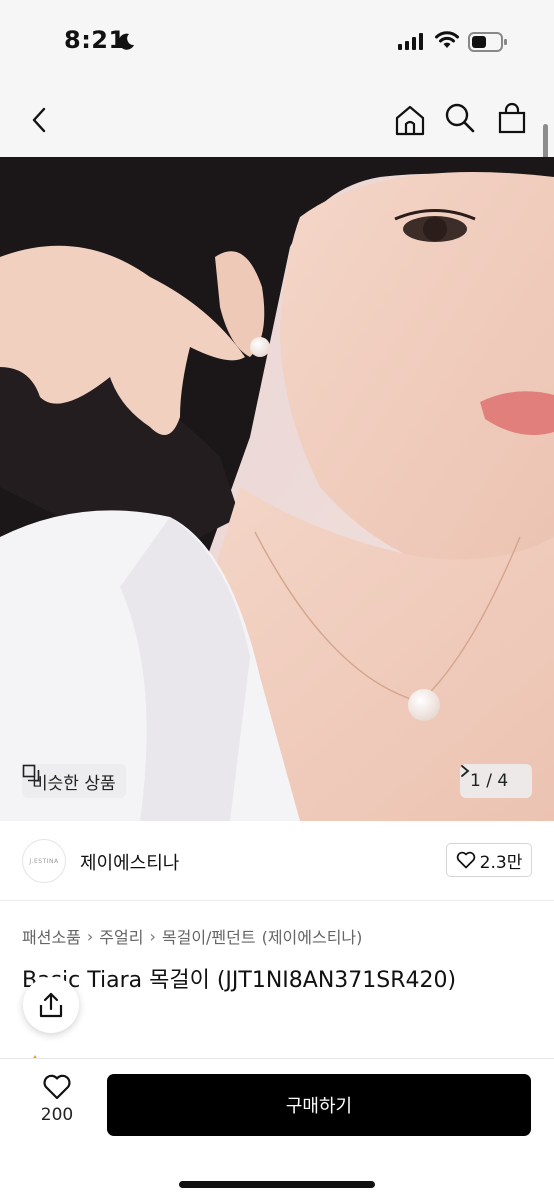 The height and width of the screenshot is (1200, 554). I want to click on wifi-icon, so click(447, 39).